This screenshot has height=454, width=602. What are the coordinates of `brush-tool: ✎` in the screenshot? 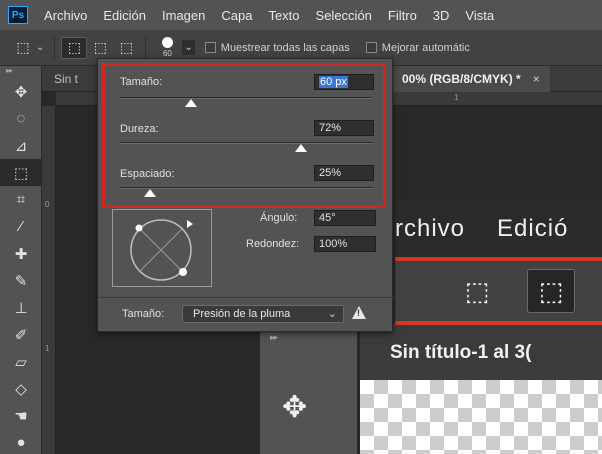 It's located at (21, 280).